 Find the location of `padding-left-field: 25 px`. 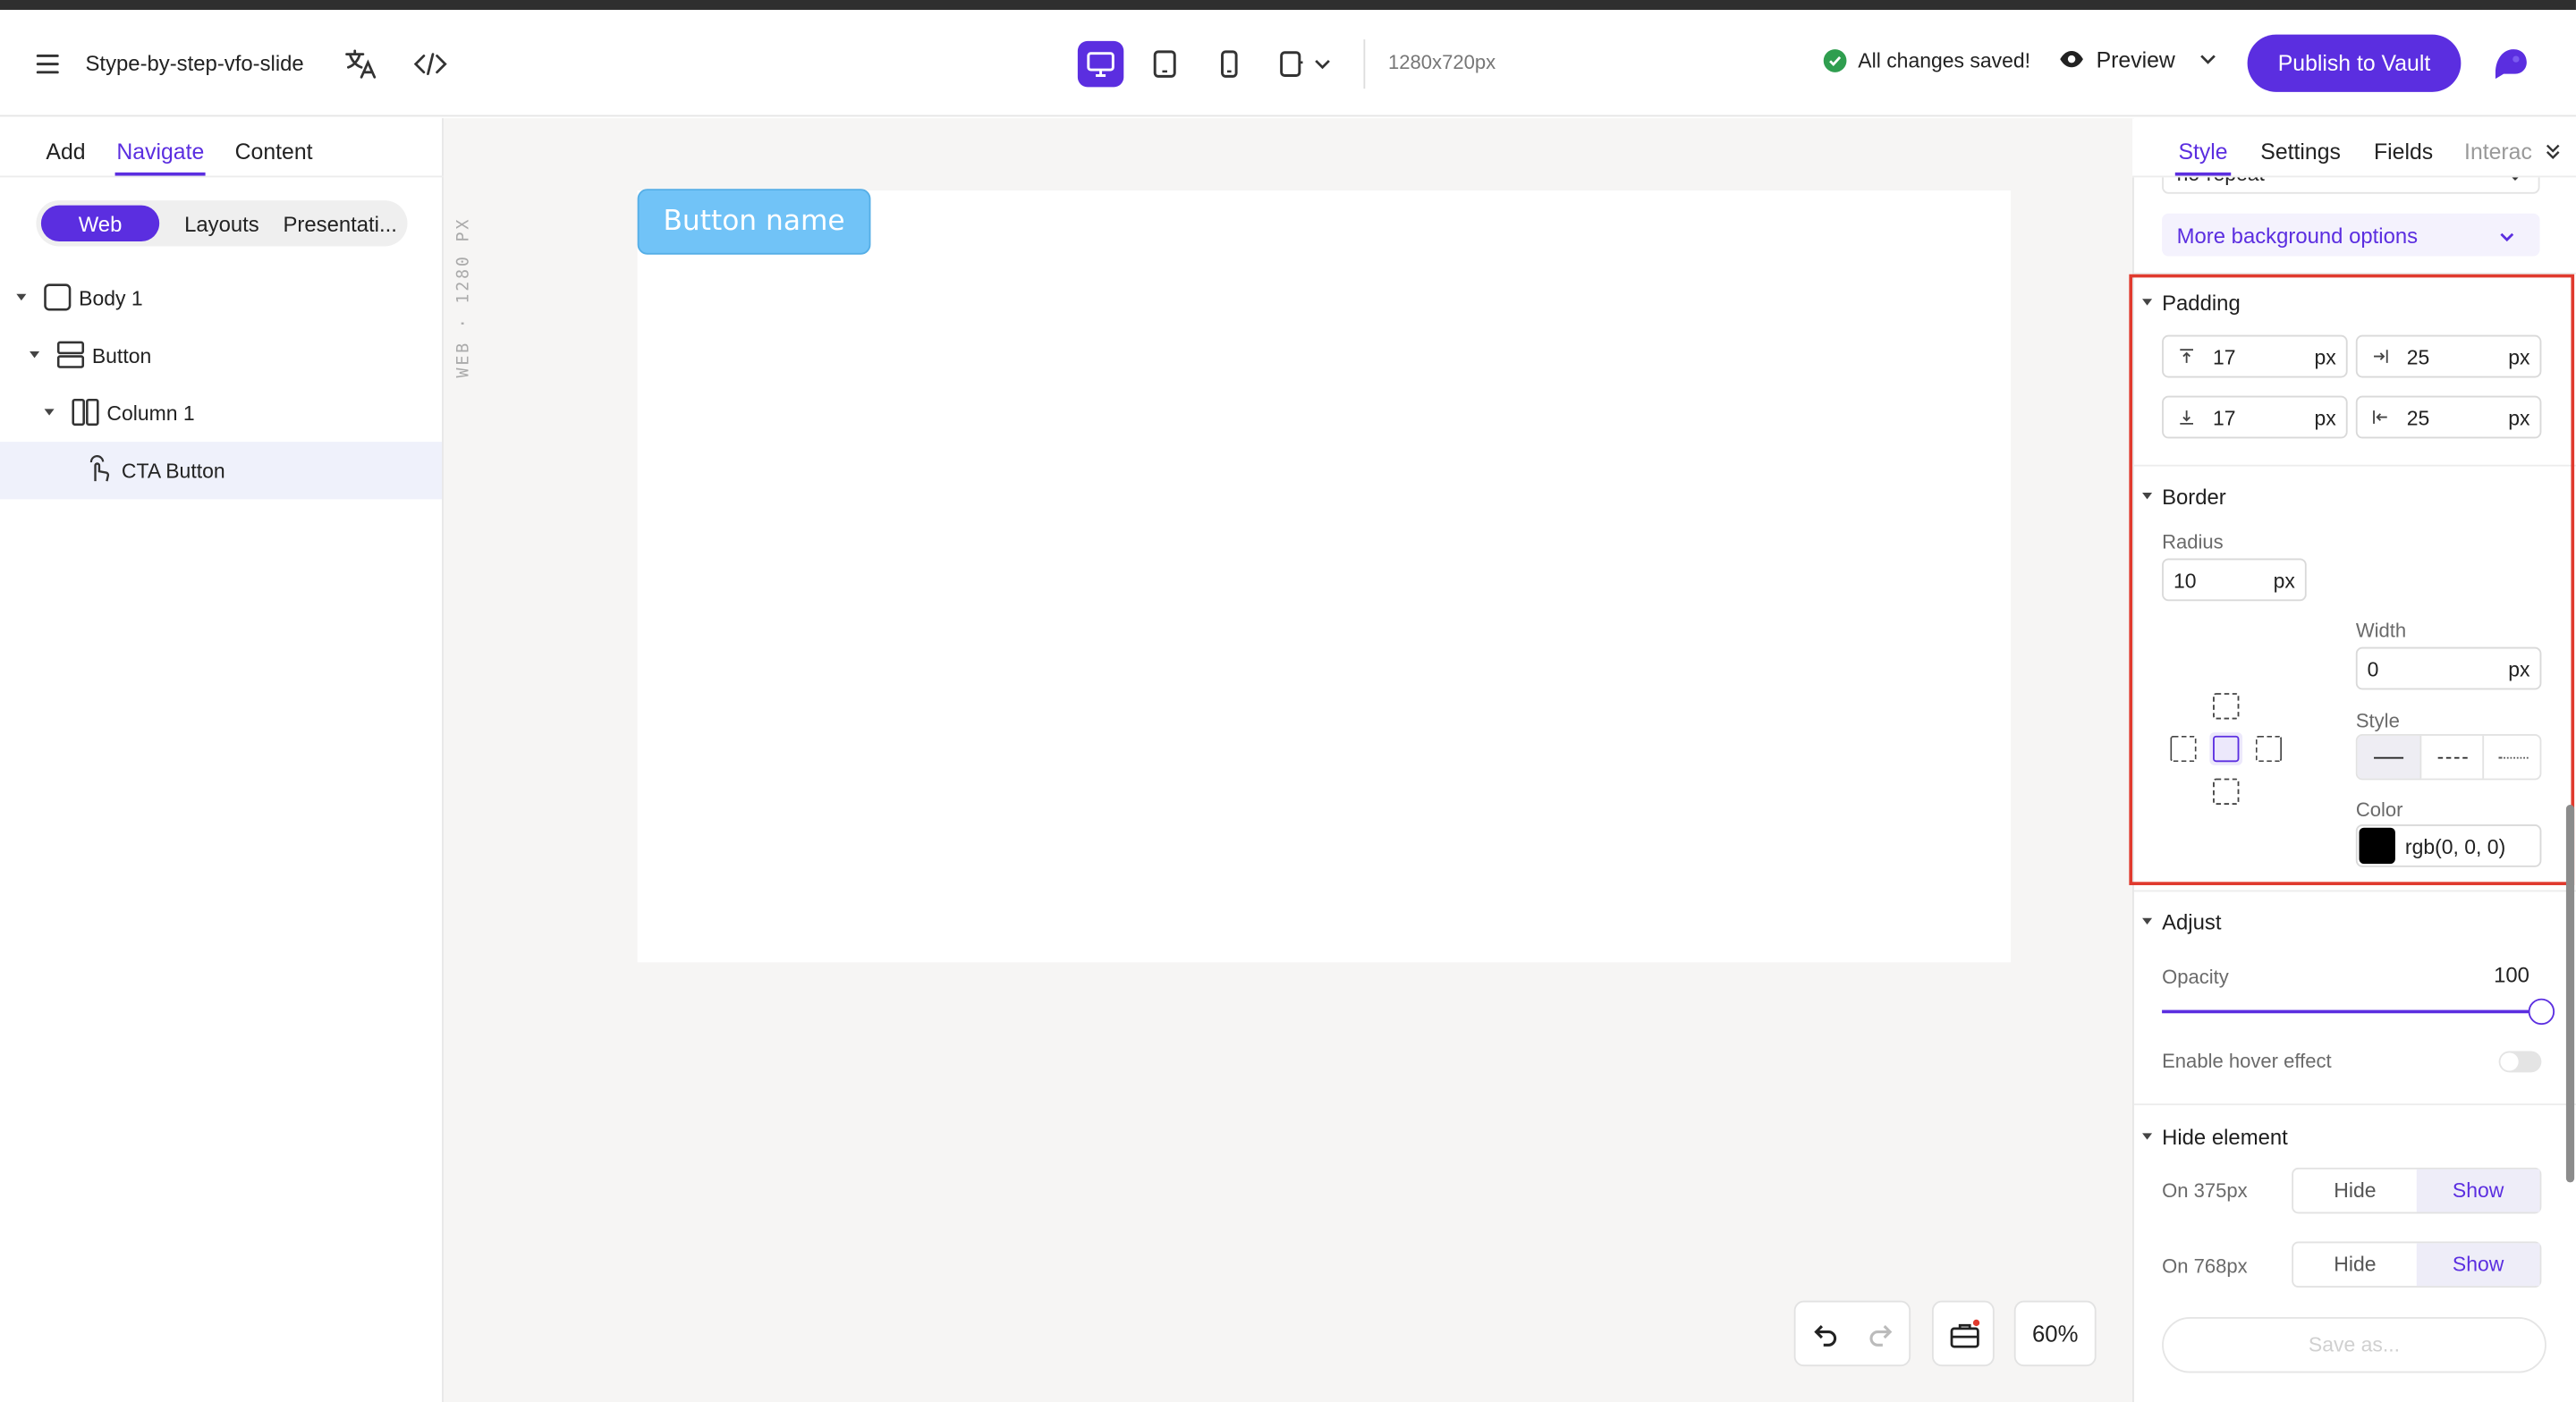

padding-left-field: 25 px is located at coordinates (2448, 417).